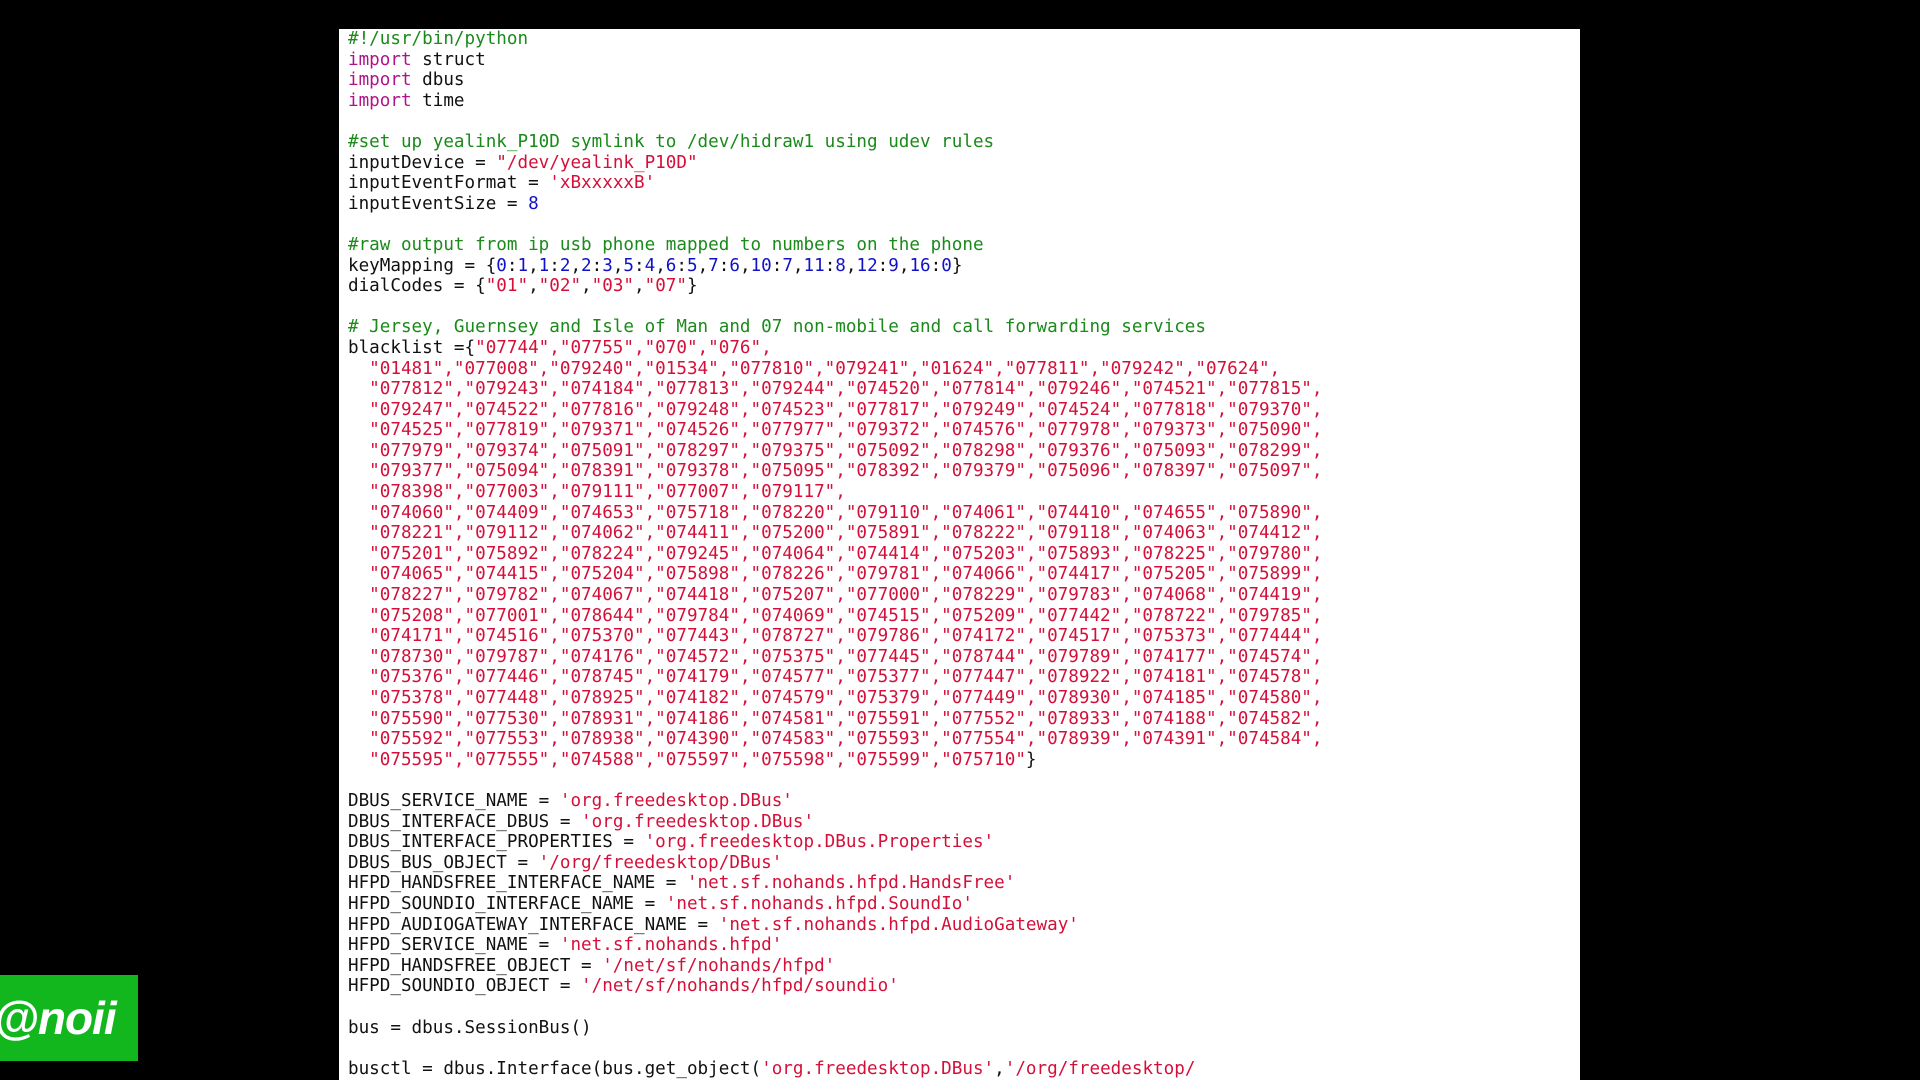  Describe the element at coordinates (422, 265) in the screenshot. I see `code-token-plain: keyMapping = {` at that location.